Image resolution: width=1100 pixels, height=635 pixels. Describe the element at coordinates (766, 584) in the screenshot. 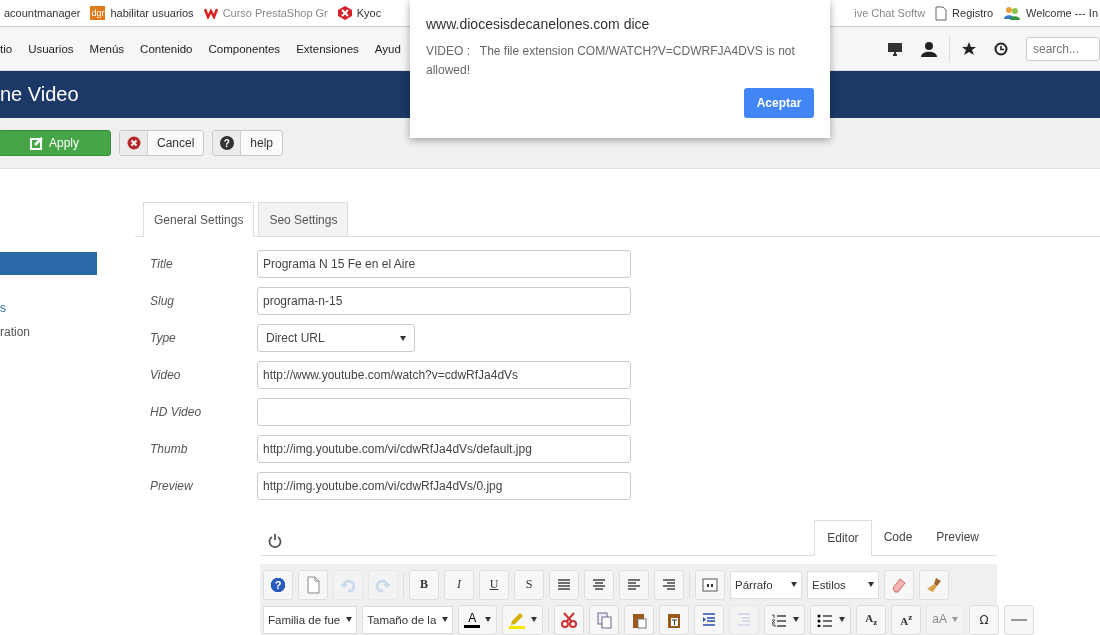

I see `style-select: Párrafo` at that location.